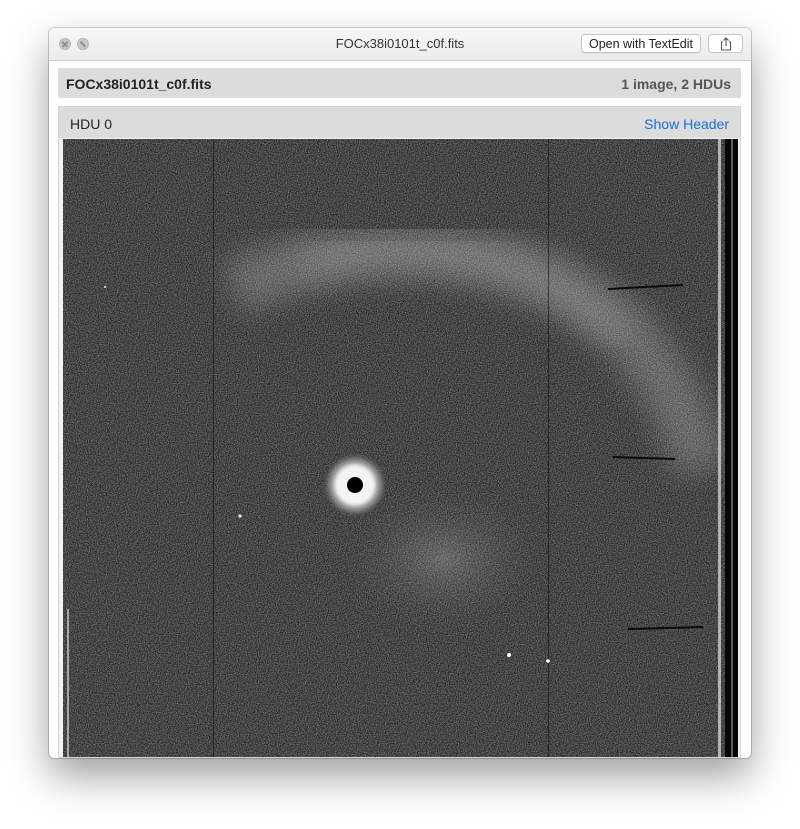 The width and height of the screenshot is (800, 829). What do you see at coordinates (400, 44) in the screenshot?
I see `title-bar: FOCx38i0101t_c0f.fits Open with TextEdit` at bounding box center [400, 44].